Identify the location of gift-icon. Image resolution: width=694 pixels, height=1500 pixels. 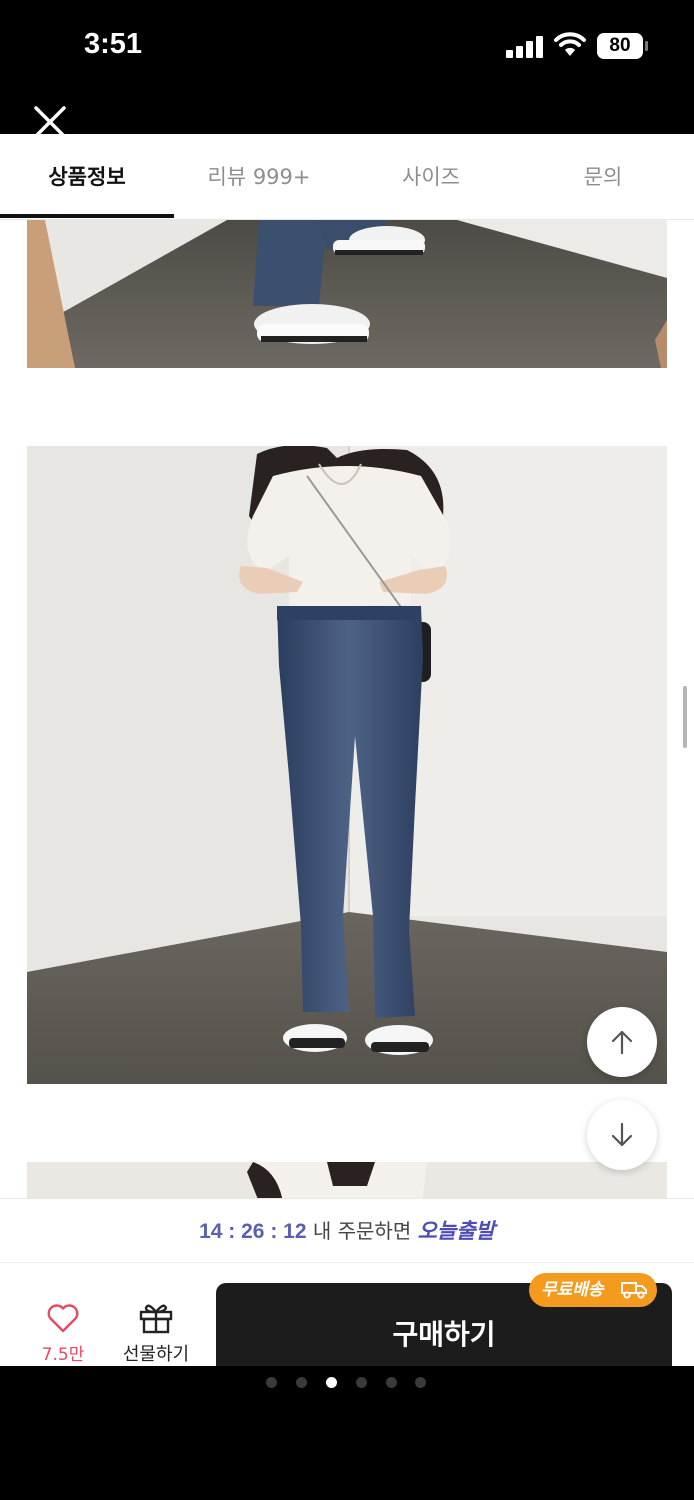
(156, 1319).